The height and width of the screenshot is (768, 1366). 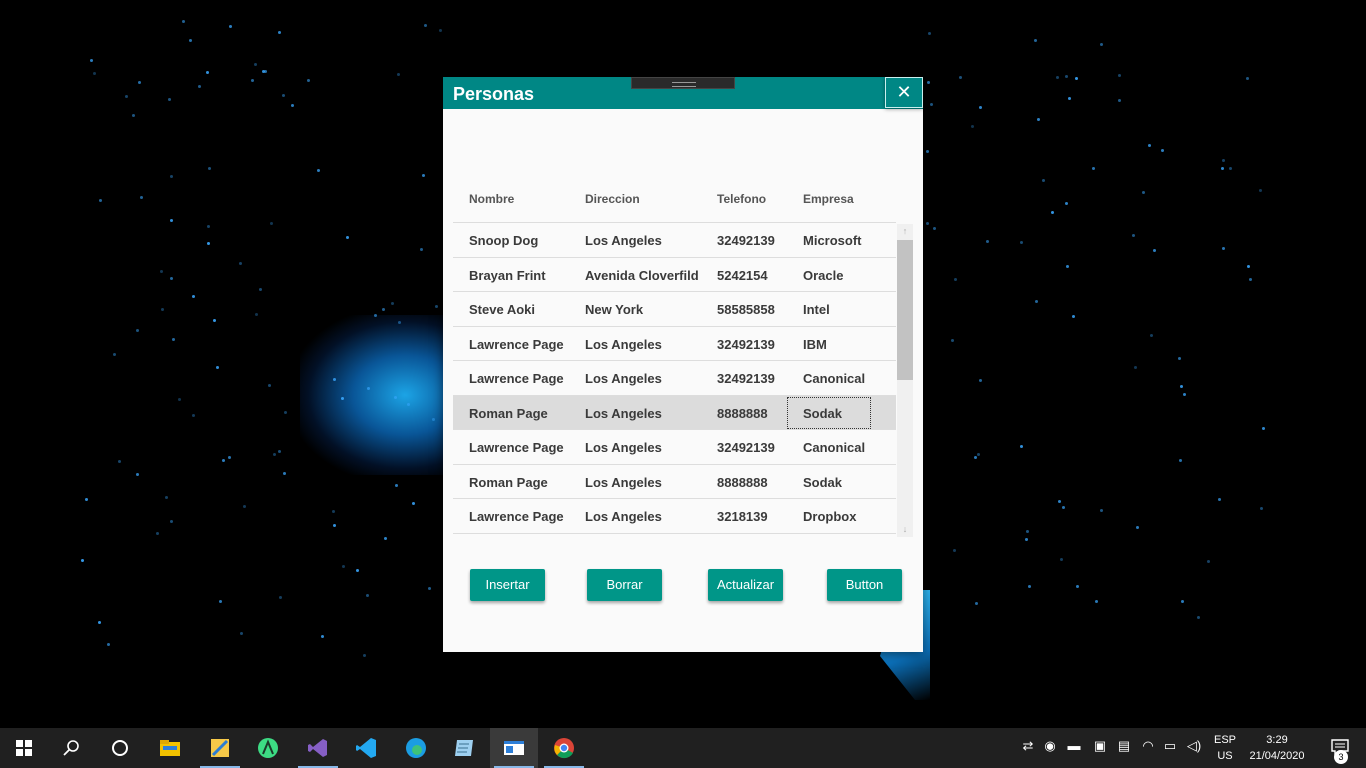 What do you see at coordinates (268, 748) in the screenshot?
I see `android-studio-icon` at bounding box center [268, 748].